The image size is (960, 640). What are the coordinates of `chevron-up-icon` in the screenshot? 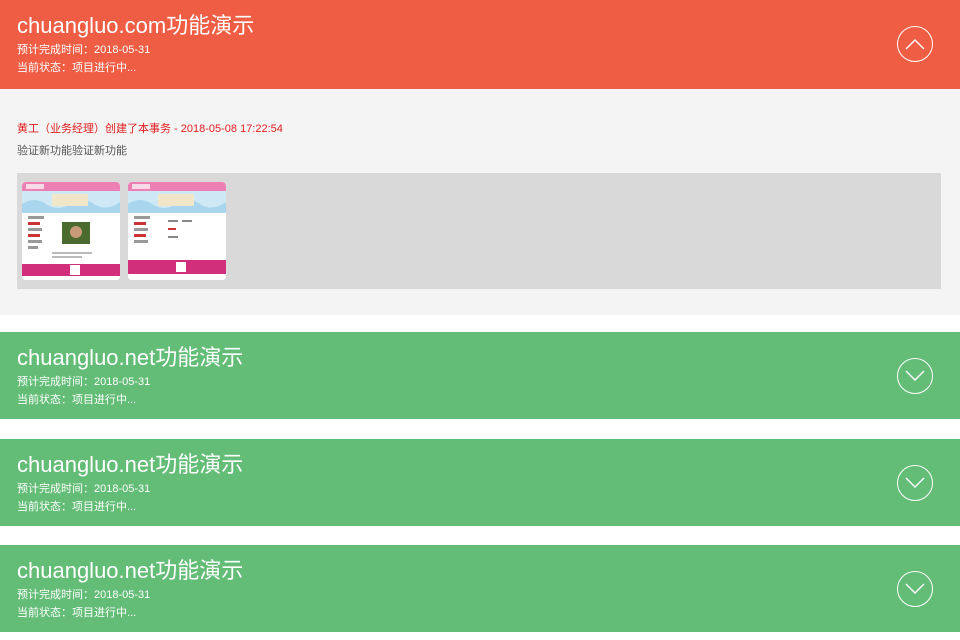 It's located at (915, 44).